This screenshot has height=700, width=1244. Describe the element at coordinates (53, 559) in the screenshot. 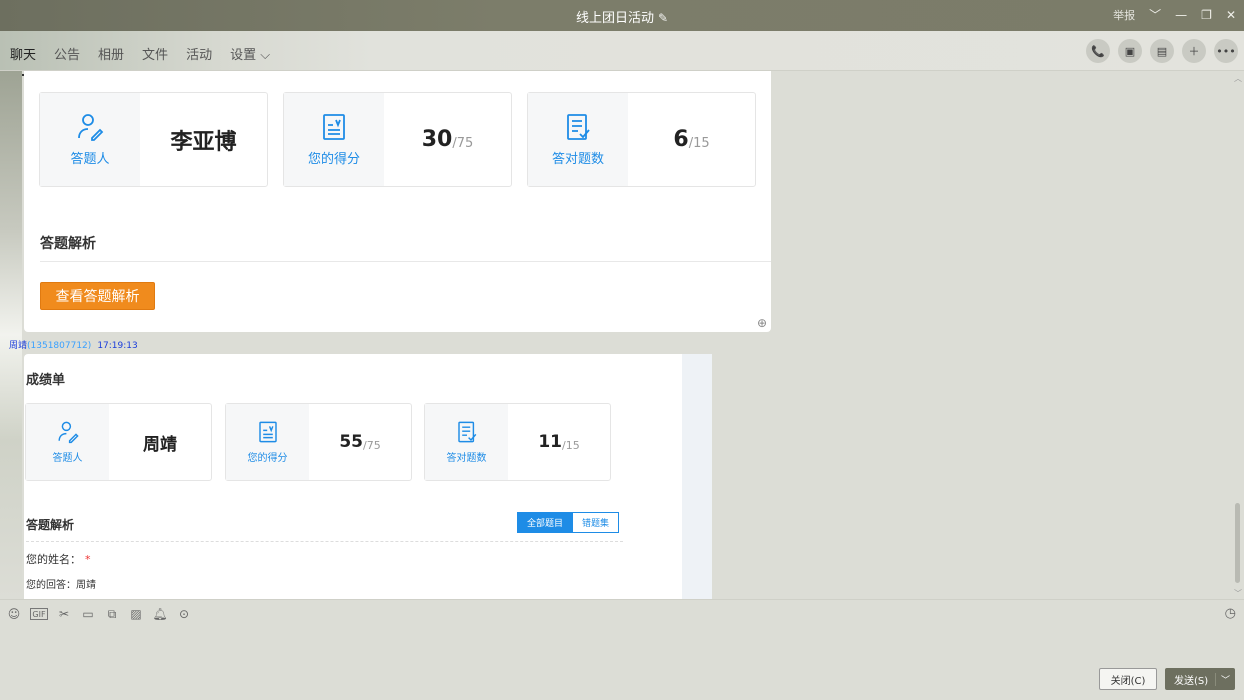

I see `question-text: 您的姓名：` at that location.